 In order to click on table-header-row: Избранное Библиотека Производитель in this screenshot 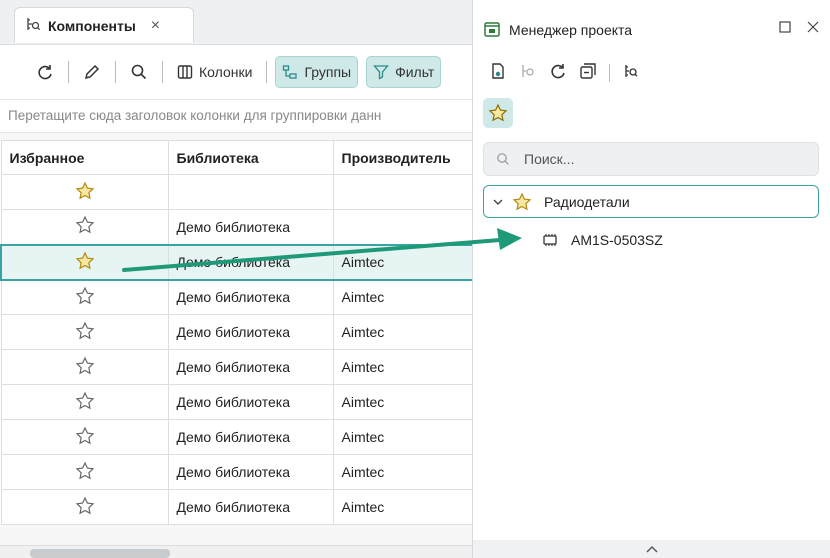, I will do `click(236, 157)`.